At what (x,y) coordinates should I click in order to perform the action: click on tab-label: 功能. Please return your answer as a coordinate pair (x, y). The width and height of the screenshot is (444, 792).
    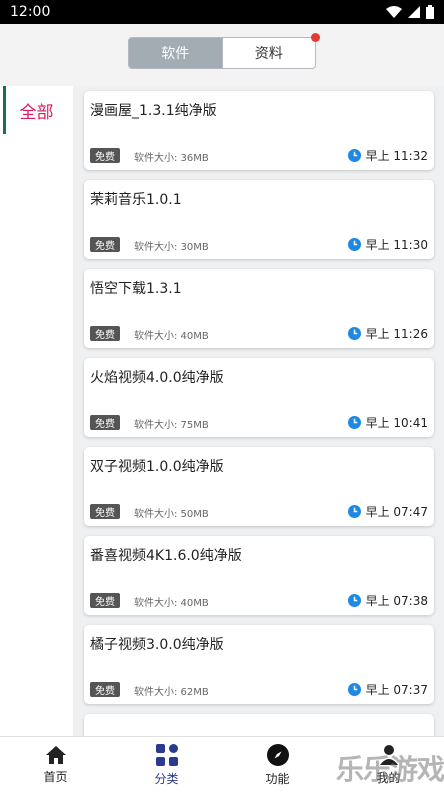
    Looking at the image, I should click on (277, 778).